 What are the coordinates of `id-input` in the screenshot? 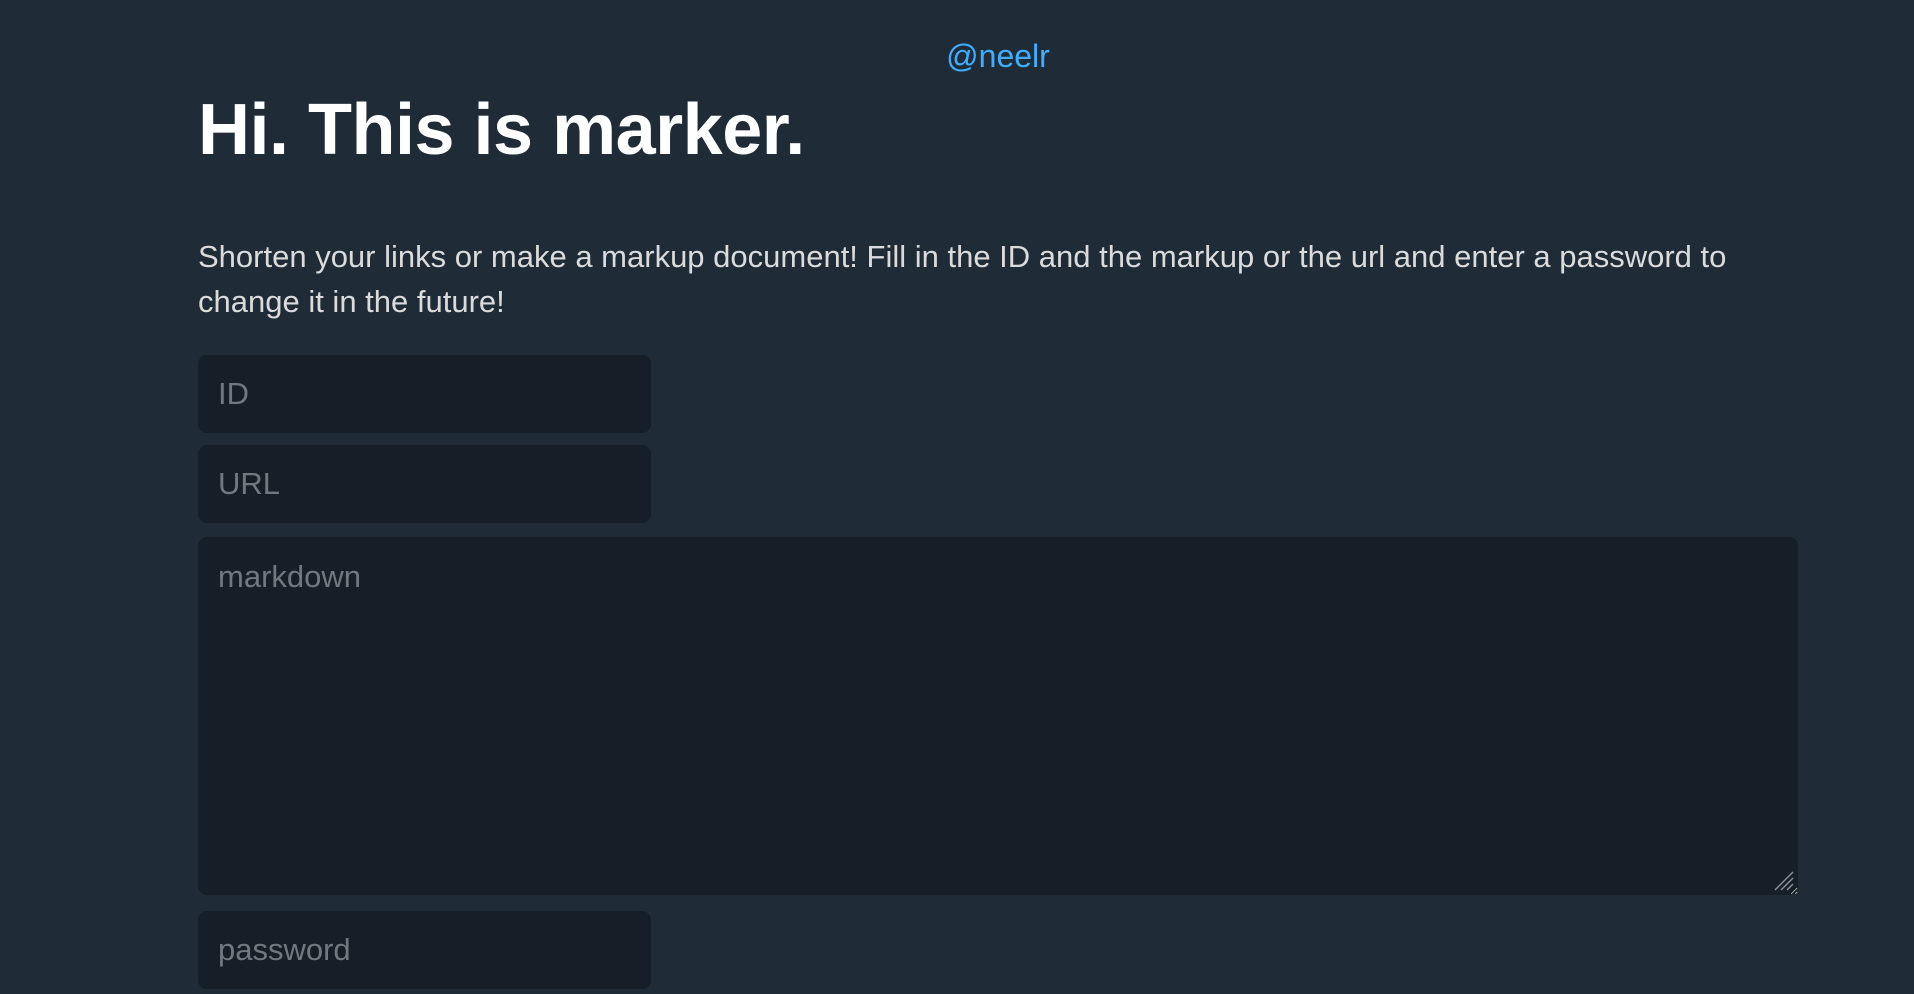 It's located at (424, 394).